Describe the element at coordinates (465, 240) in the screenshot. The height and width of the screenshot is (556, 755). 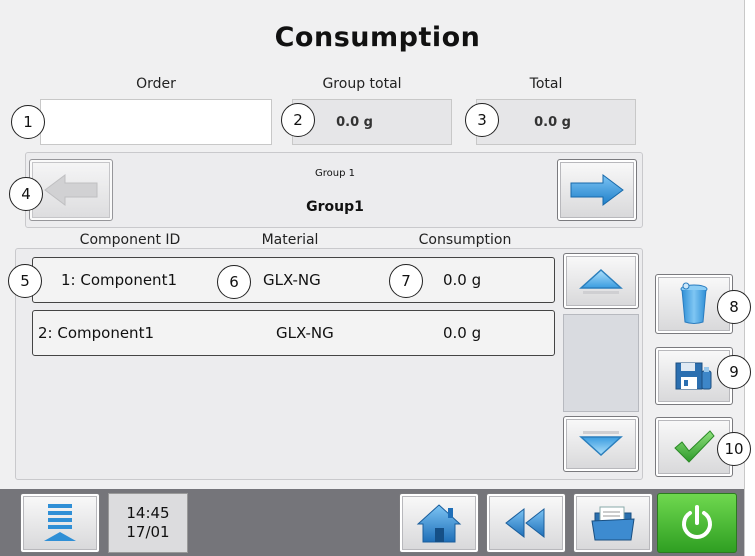
I see `column-header-consumption: Consumption` at that location.